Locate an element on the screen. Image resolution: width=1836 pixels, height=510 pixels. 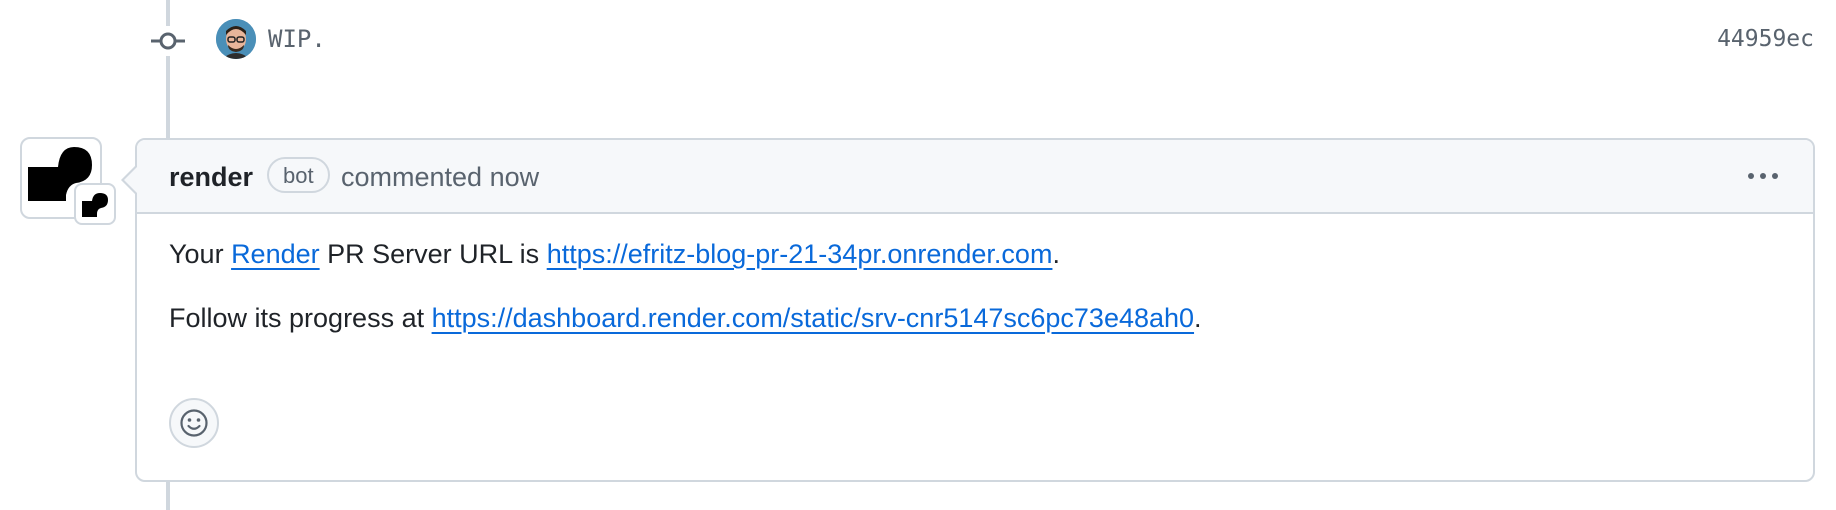
kebab-horizontal-icon is located at coordinates (1763, 176).